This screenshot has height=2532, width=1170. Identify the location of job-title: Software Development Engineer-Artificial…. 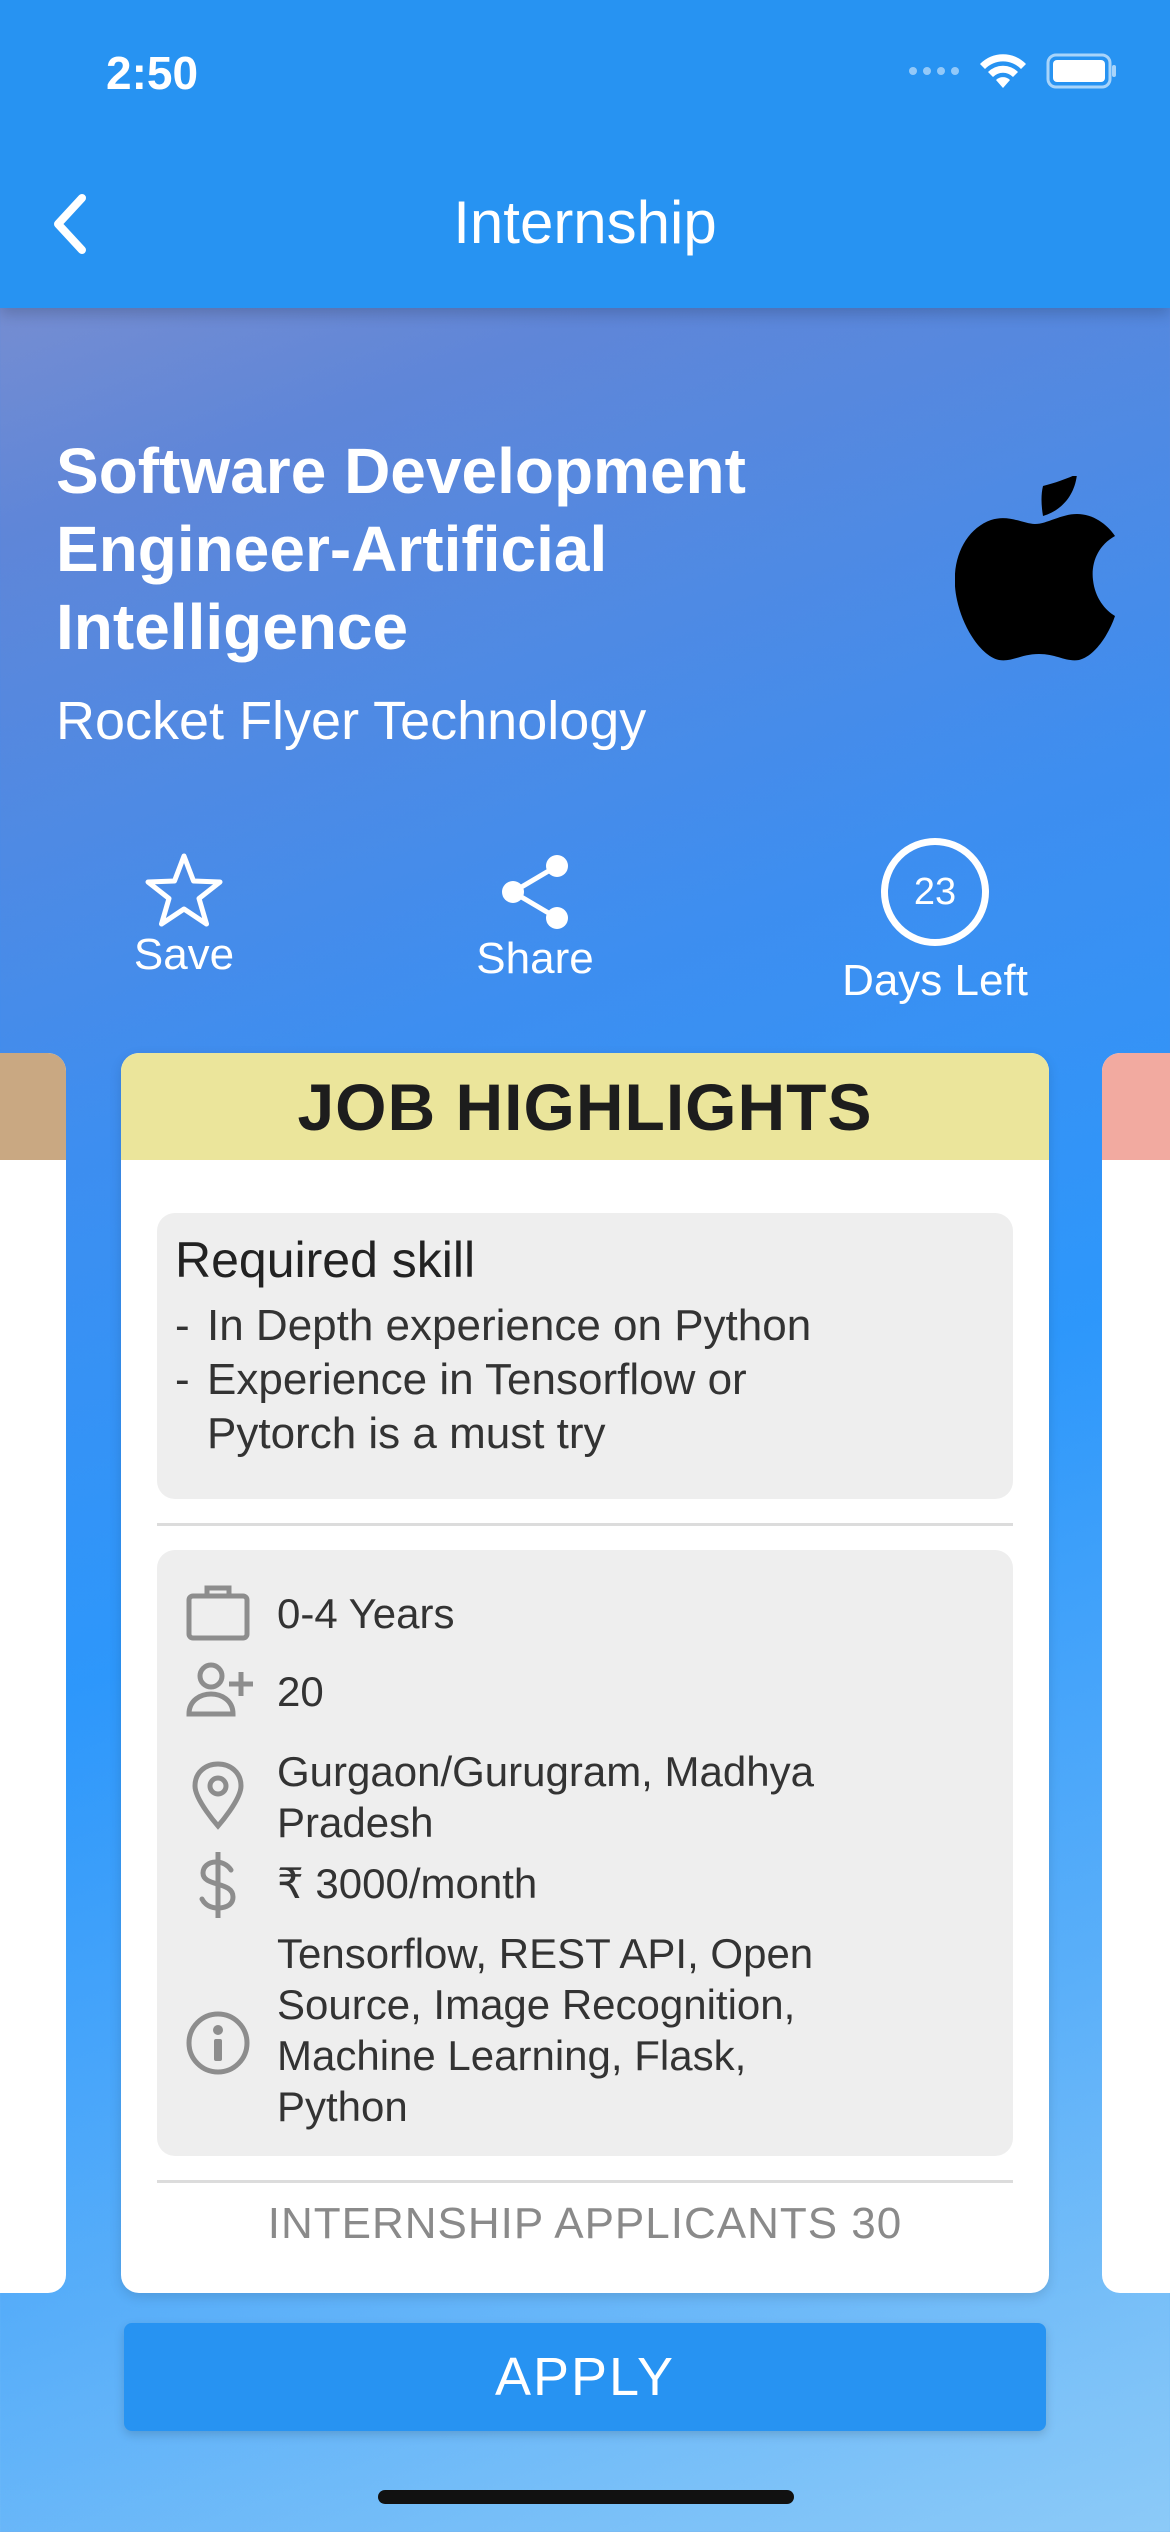
(401, 549).